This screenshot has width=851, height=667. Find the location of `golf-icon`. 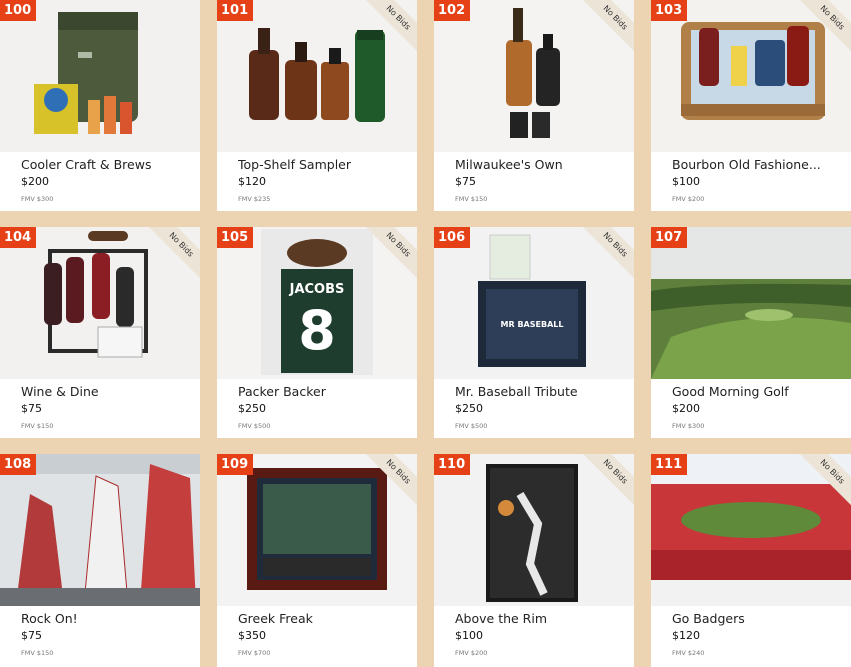

golf-icon is located at coordinates (751, 303).